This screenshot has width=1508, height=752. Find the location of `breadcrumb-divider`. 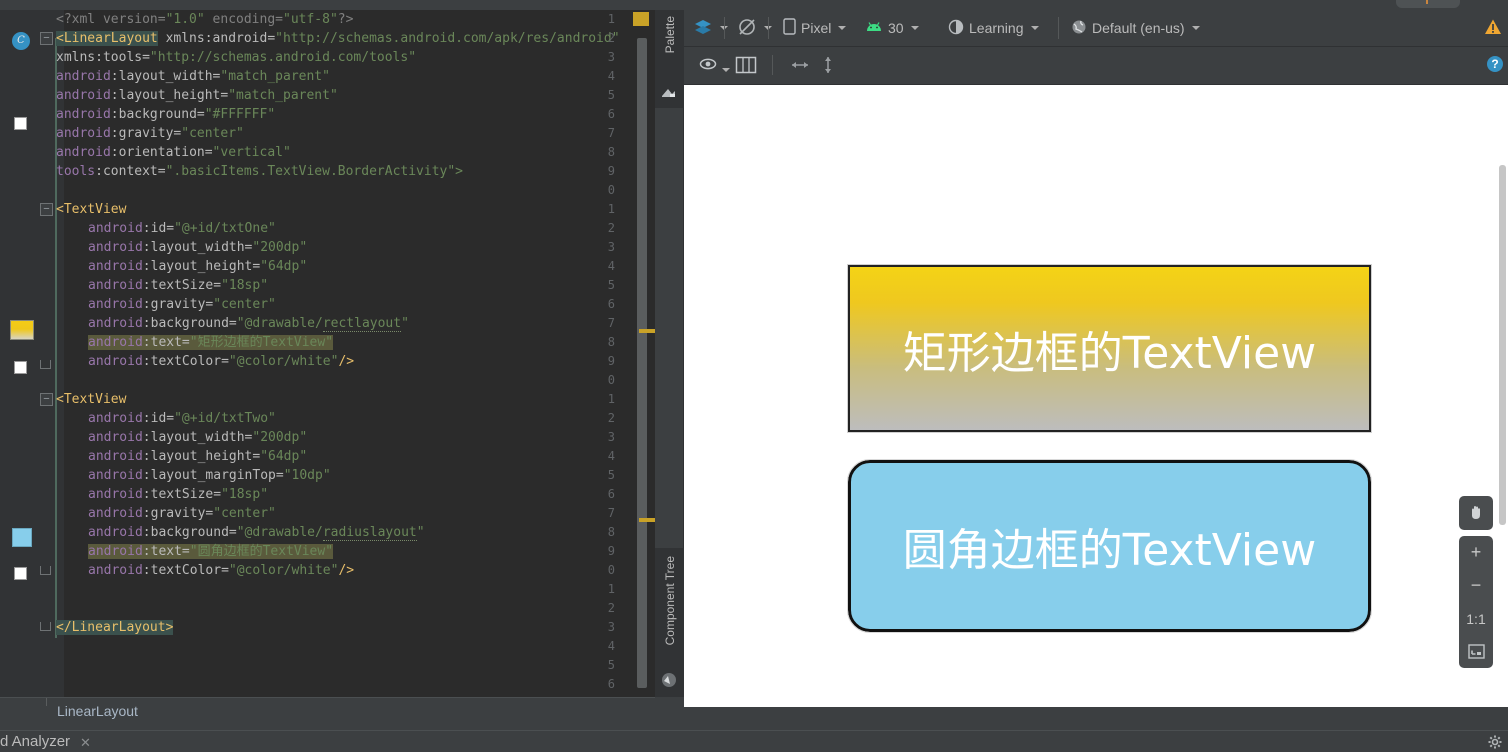

breadcrumb-divider is located at coordinates (46, 702).